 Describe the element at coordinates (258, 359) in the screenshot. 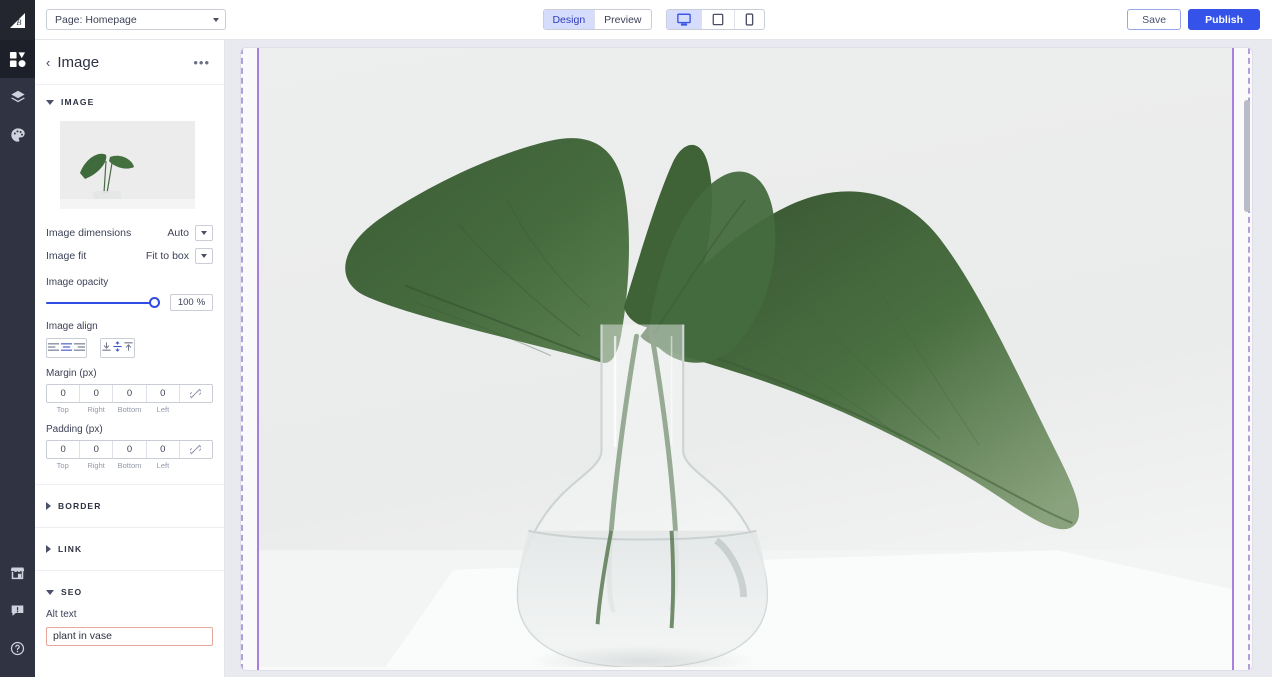

I see `selection-bar-left` at that location.